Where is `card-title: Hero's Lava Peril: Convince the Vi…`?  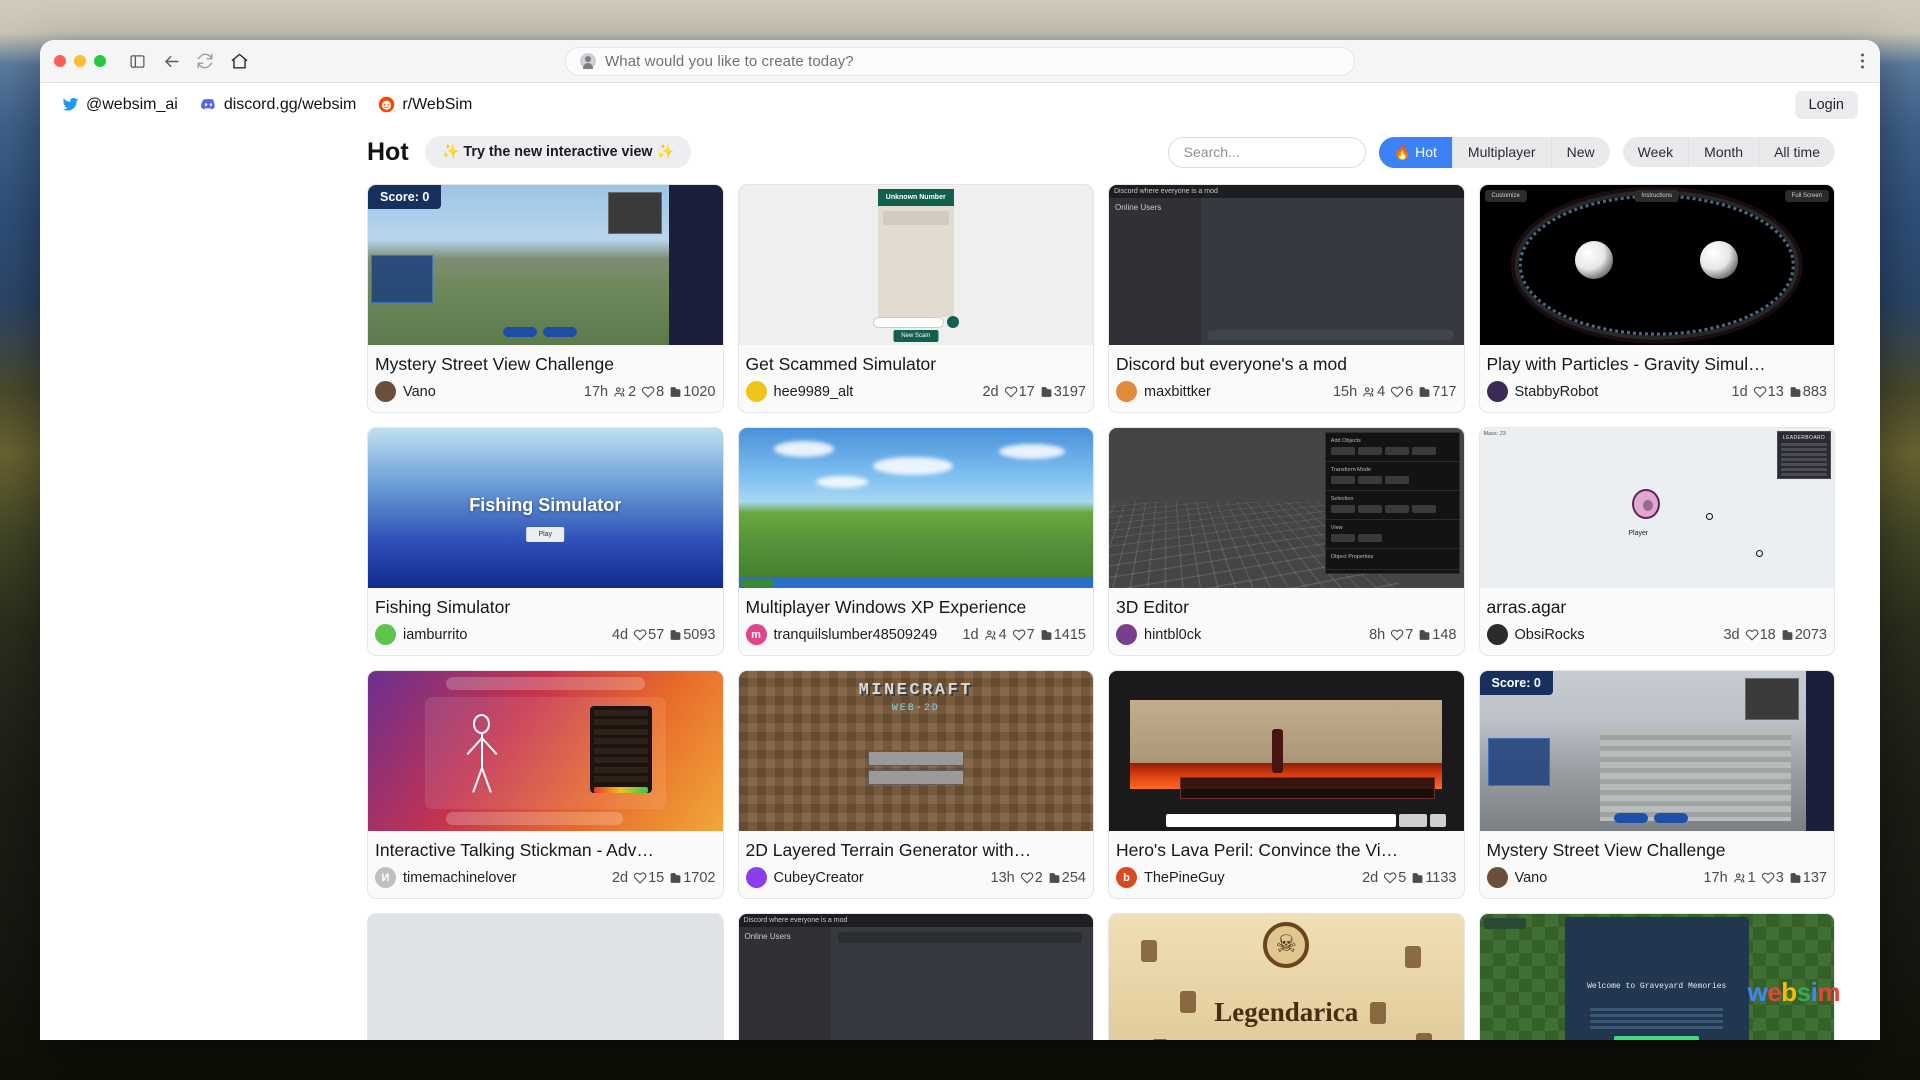 card-title: Hero's Lava Peril: Convince the Vi… is located at coordinates (1286, 847).